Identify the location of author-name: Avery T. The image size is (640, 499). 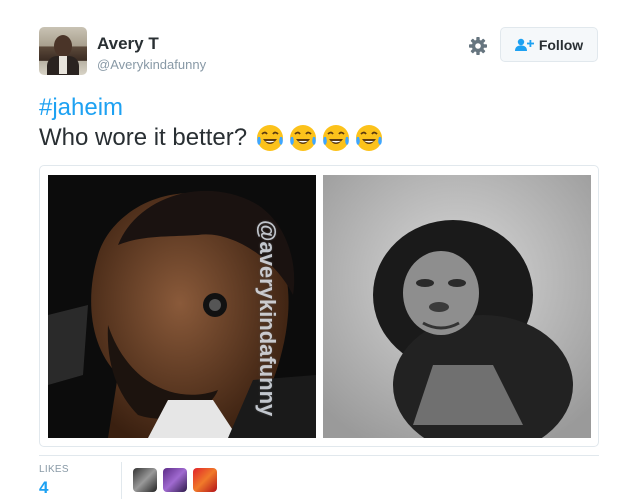
(128, 44).